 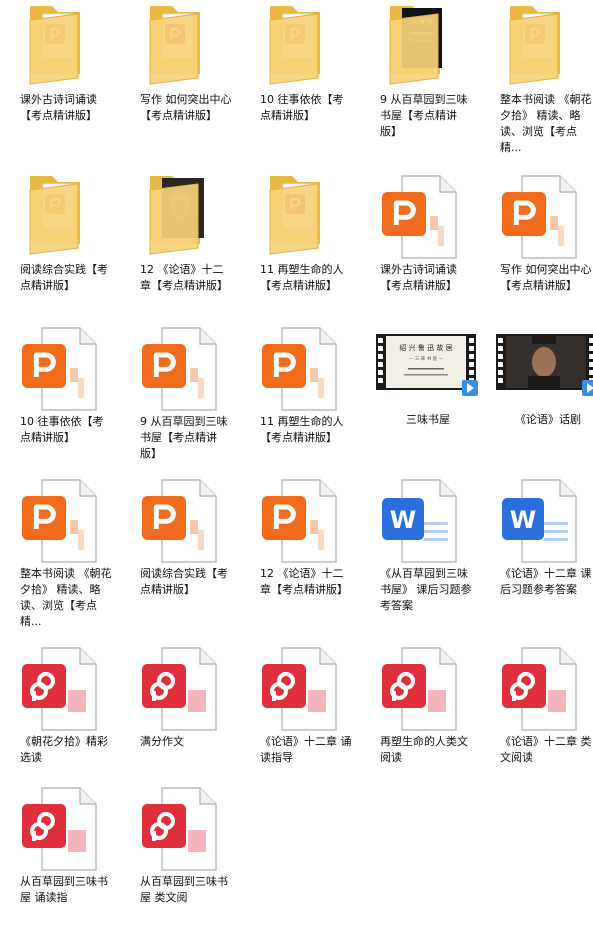 I want to click on file-item-folder: 11 再塑生命的人【考点精讲版】, so click(x=307, y=250).